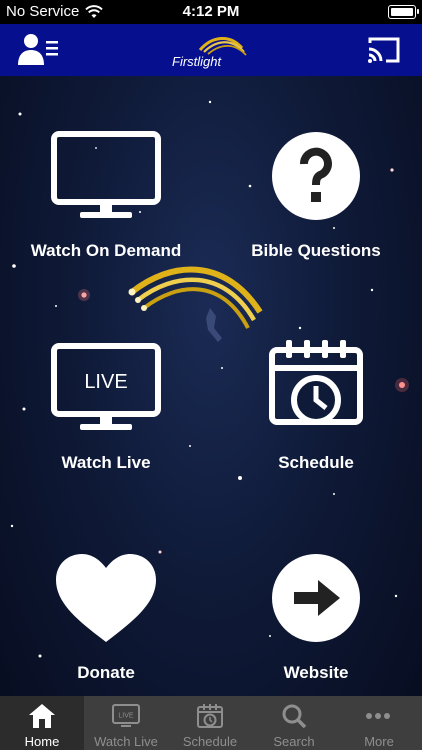  What do you see at coordinates (210, 741) in the screenshot?
I see `tab-label: Schedule` at bounding box center [210, 741].